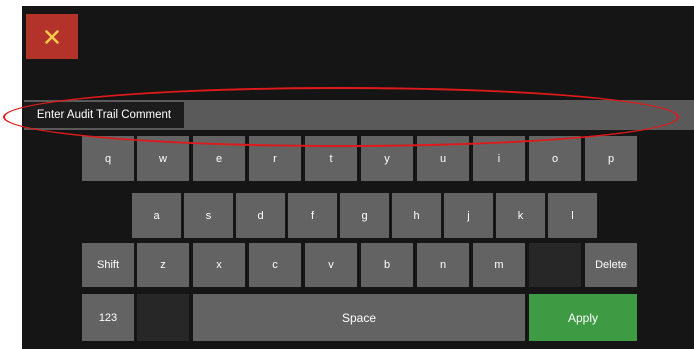  What do you see at coordinates (387, 265) in the screenshot?
I see `key-b: b` at bounding box center [387, 265].